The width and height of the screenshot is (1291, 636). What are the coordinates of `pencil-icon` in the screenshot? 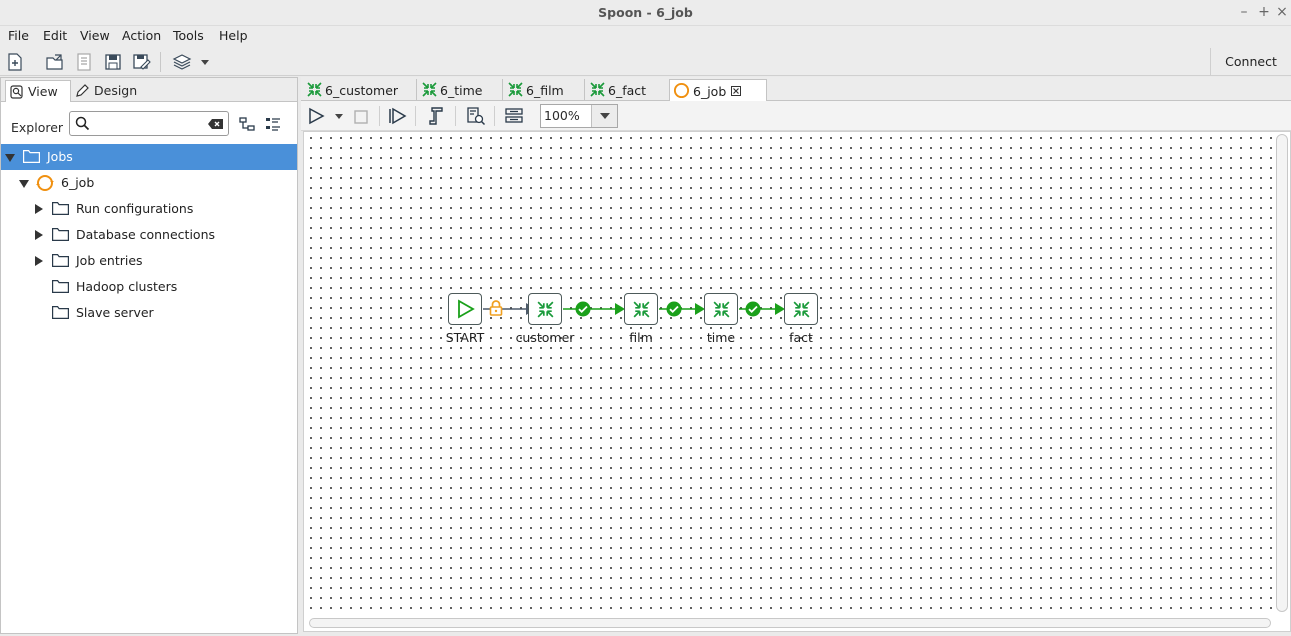 It's located at (82, 90).